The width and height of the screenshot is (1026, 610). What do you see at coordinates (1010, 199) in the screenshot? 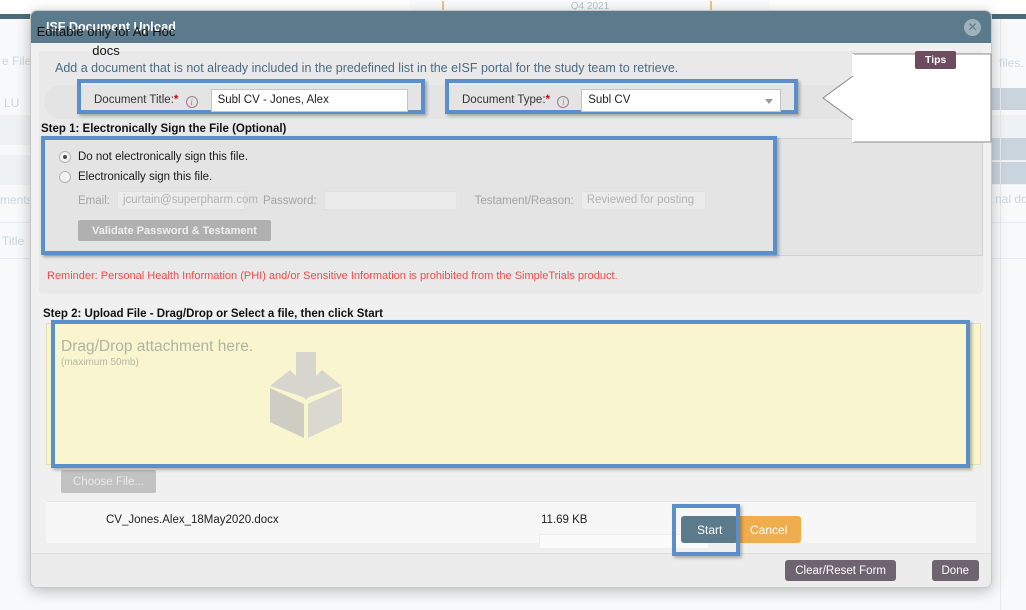
I see `background-text: nal docu` at bounding box center [1010, 199].